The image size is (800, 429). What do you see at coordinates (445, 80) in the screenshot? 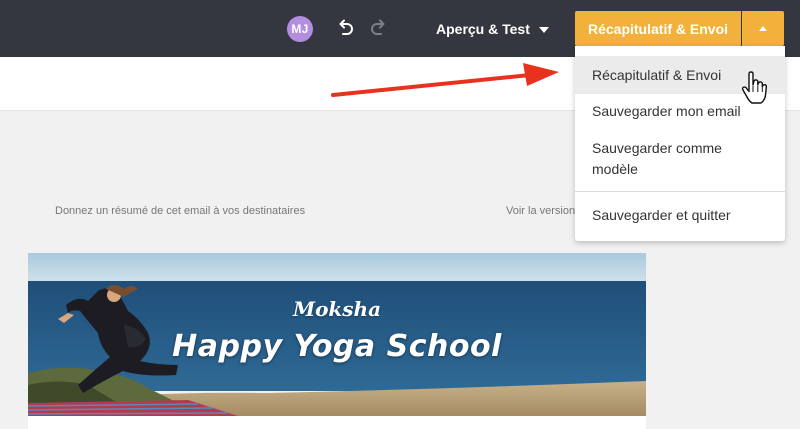
I see `annotation-arrow-icon` at bounding box center [445, 80].